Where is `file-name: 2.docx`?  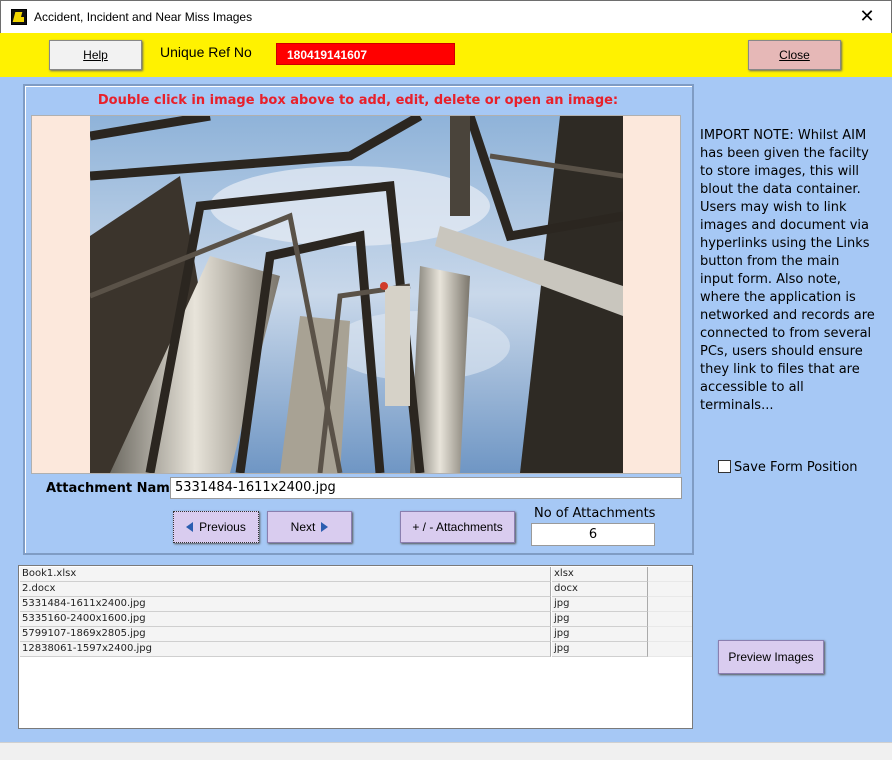
file-name: 2.docx is located at coordinates (285, 589).